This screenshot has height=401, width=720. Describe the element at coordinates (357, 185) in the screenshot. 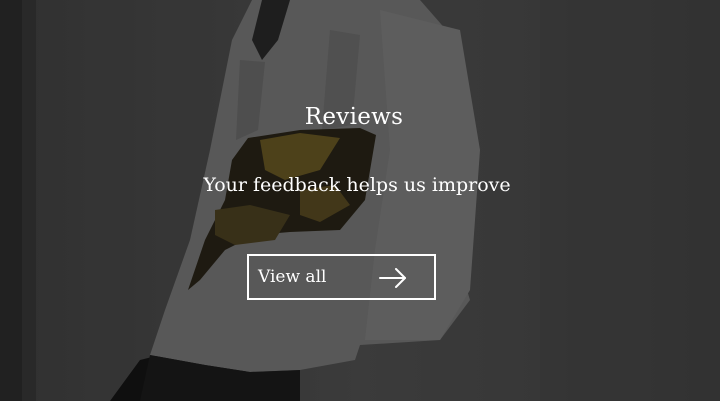

I see `hero-subtitle: Your feedback helps us improve` at that location.